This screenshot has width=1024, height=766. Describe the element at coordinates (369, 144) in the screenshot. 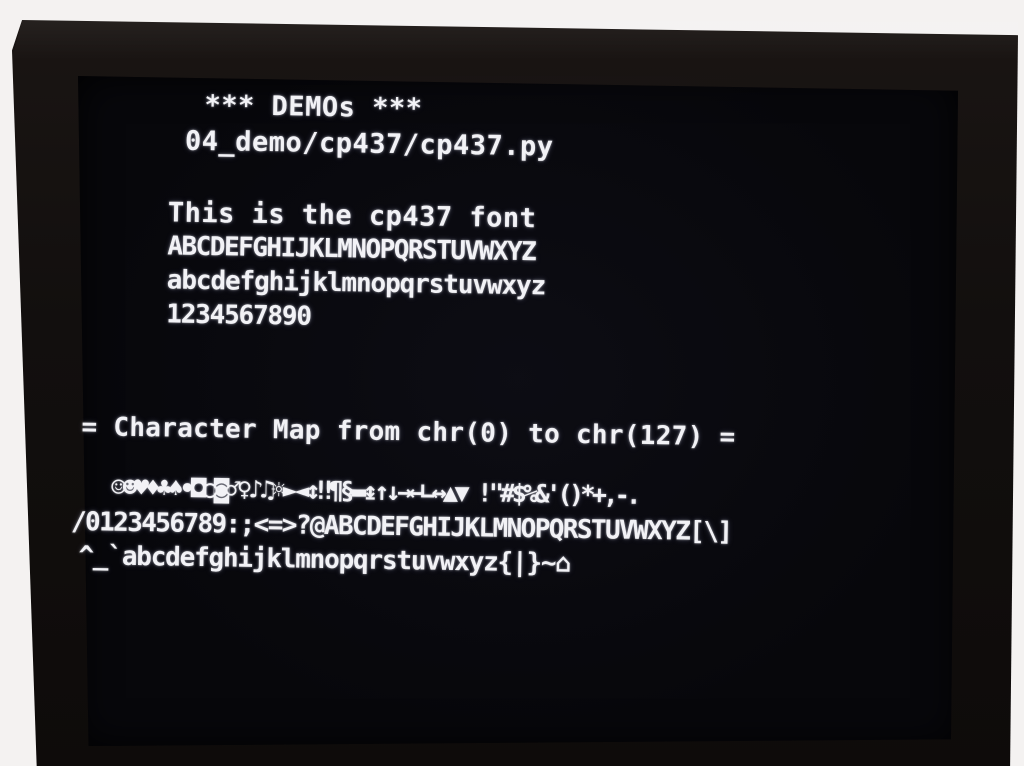

I see `script-path: 04_demo/cp437/cp437.py` at that location.